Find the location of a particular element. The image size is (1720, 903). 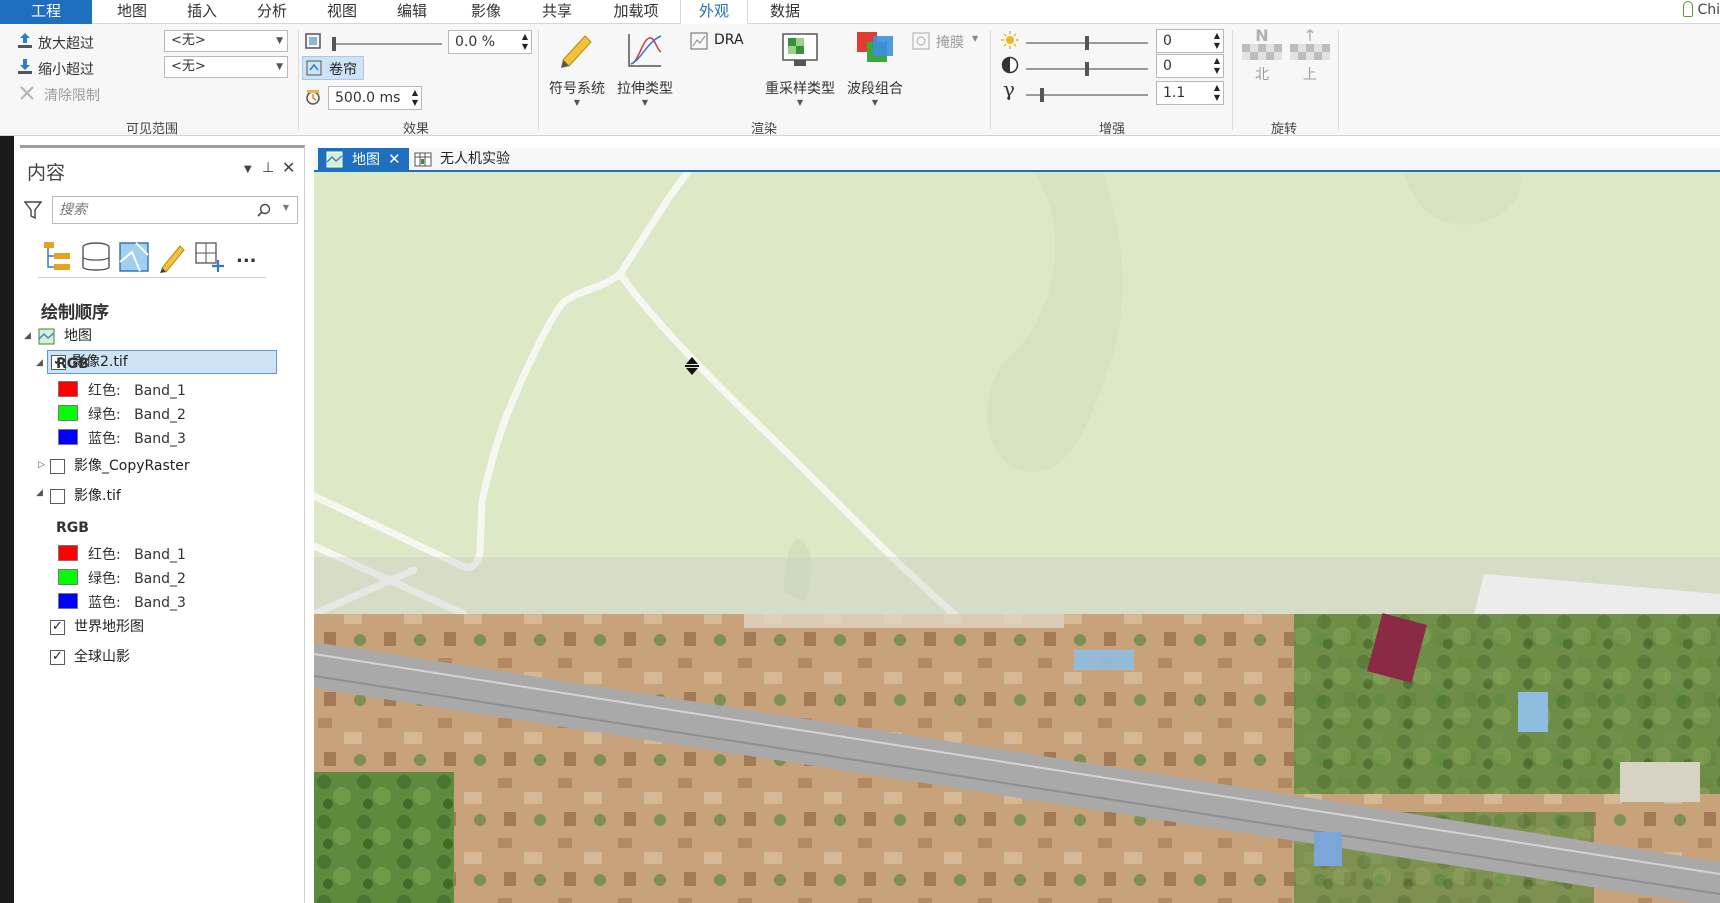

search-options-chevron-icon: ▼ is located at coordinates (286, 207).